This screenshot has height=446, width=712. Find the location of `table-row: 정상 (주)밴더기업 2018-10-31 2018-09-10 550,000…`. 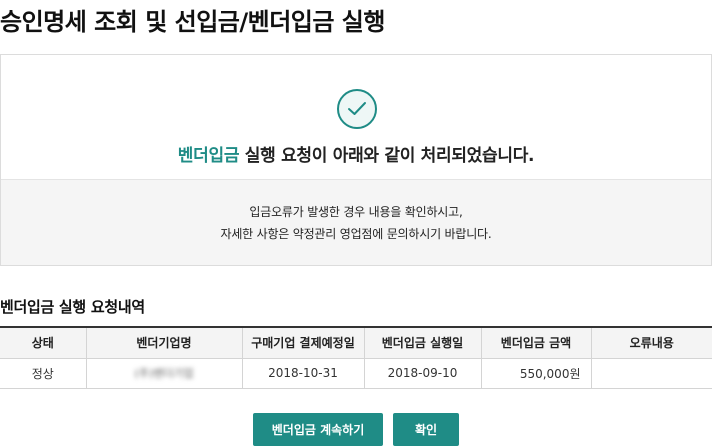

table-row: 정상 (주)밴더기업 2018-10-31 2018-09-10 550,000… is located at coordinates (356, 373).